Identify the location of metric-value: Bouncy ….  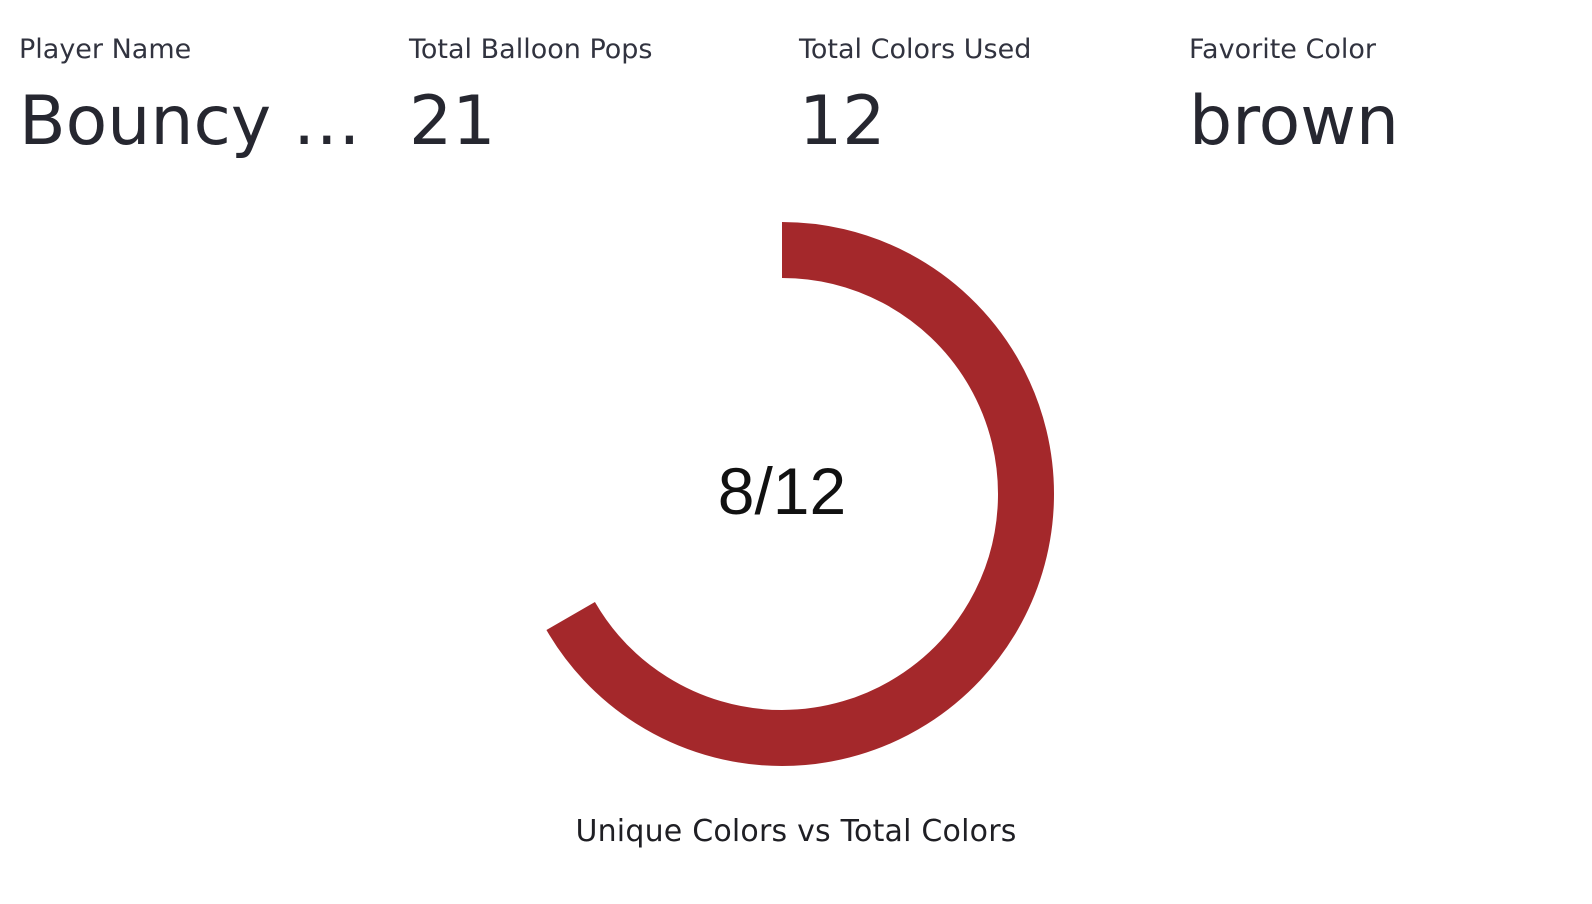
(190, 121).